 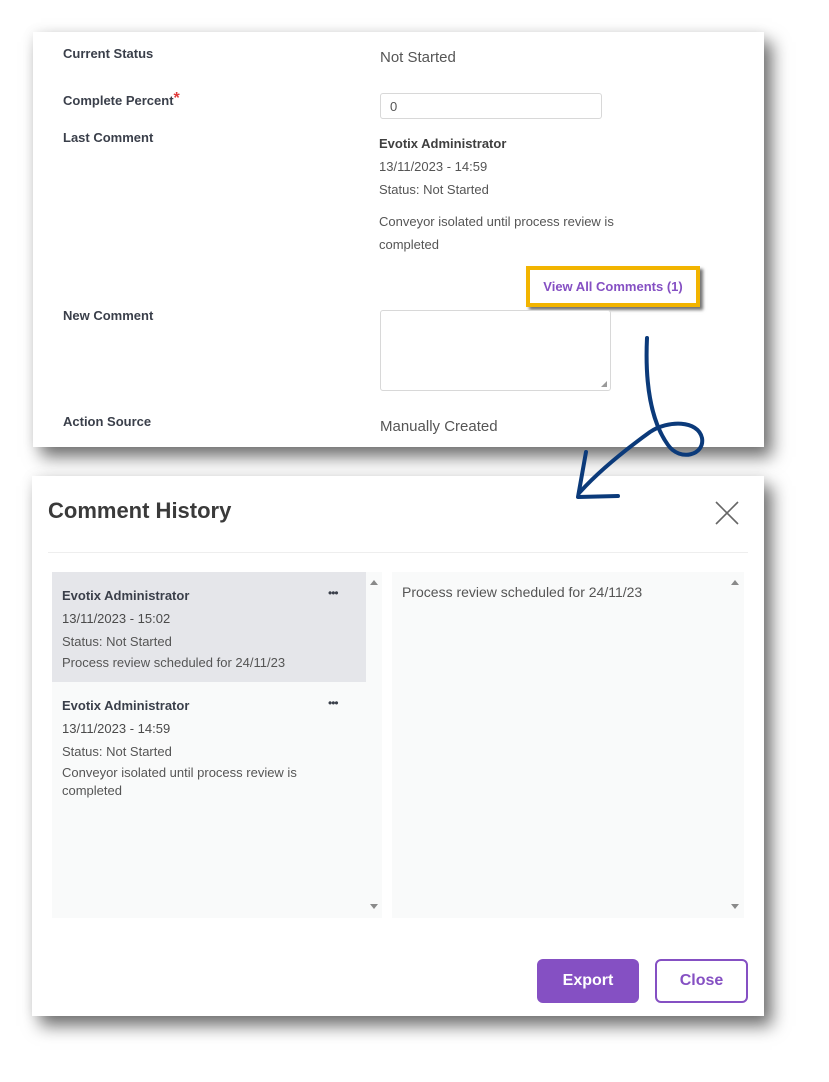 I want to click on view-all-comments-highlight: View All Comments (1), so click(x=613, y=286).